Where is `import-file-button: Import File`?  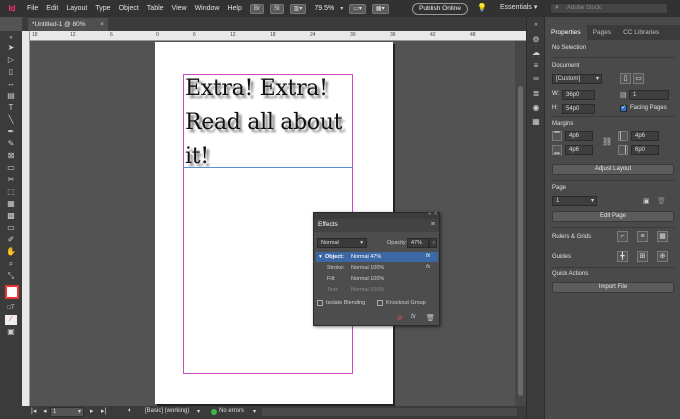 import-file-button: Import File is located at coordinates (613, 287).